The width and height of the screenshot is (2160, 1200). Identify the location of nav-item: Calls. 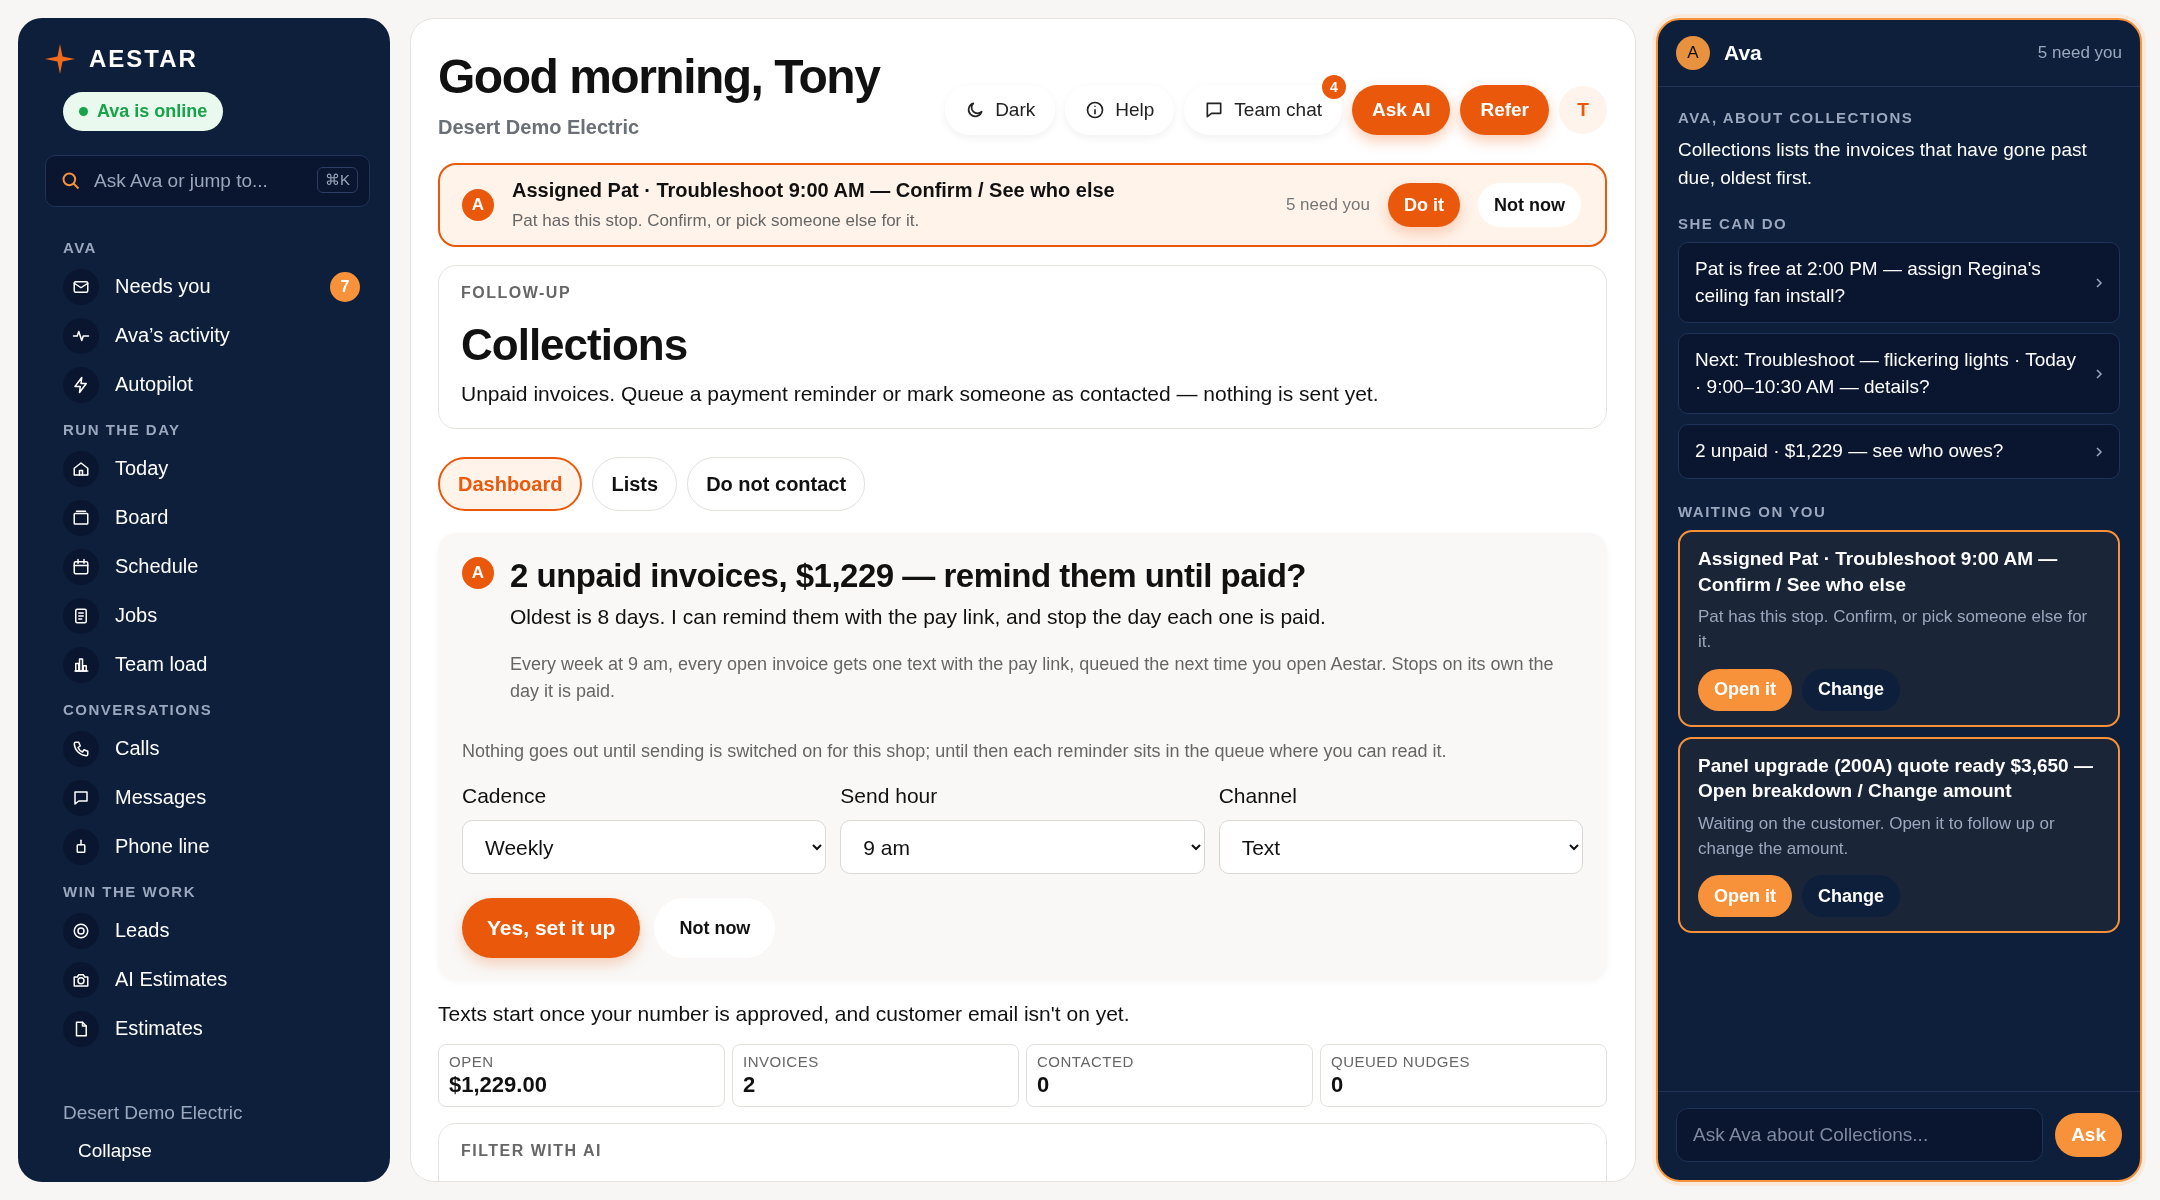
(207, 748).